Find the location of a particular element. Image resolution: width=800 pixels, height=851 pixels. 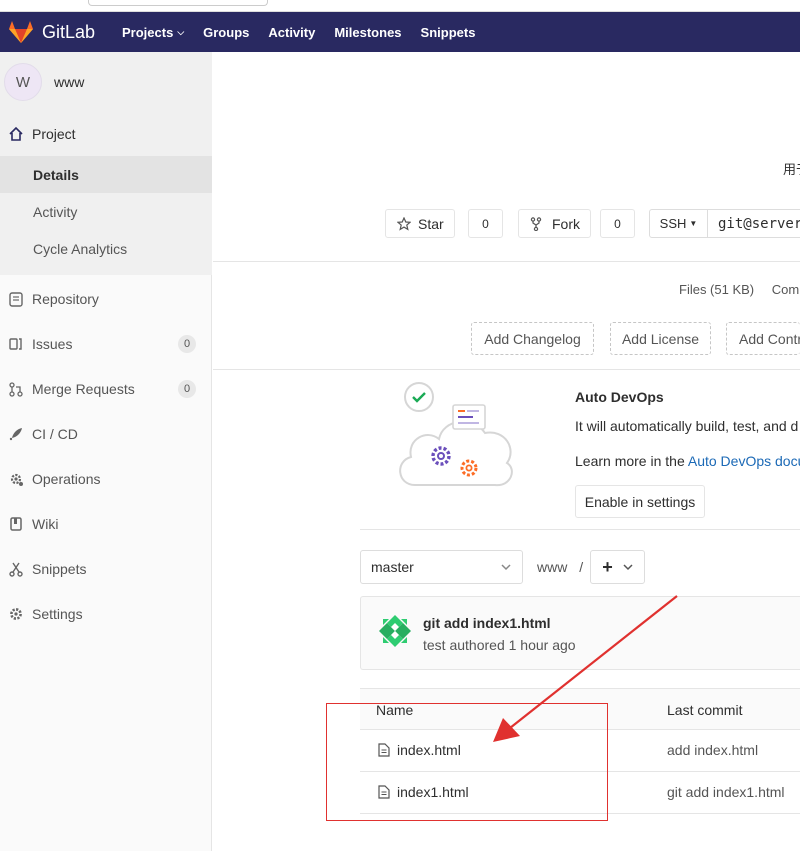

star-label: Star is located at coordinates (431, 223).